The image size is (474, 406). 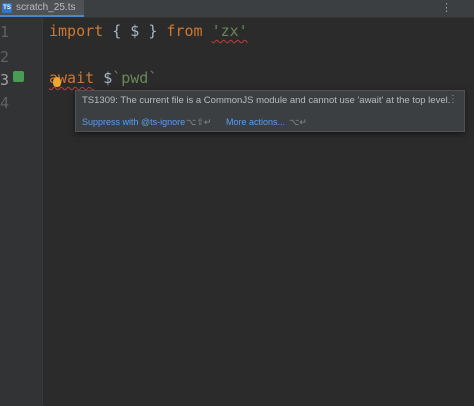 I want to click on line-number: 4, so click(x=5, y=103).